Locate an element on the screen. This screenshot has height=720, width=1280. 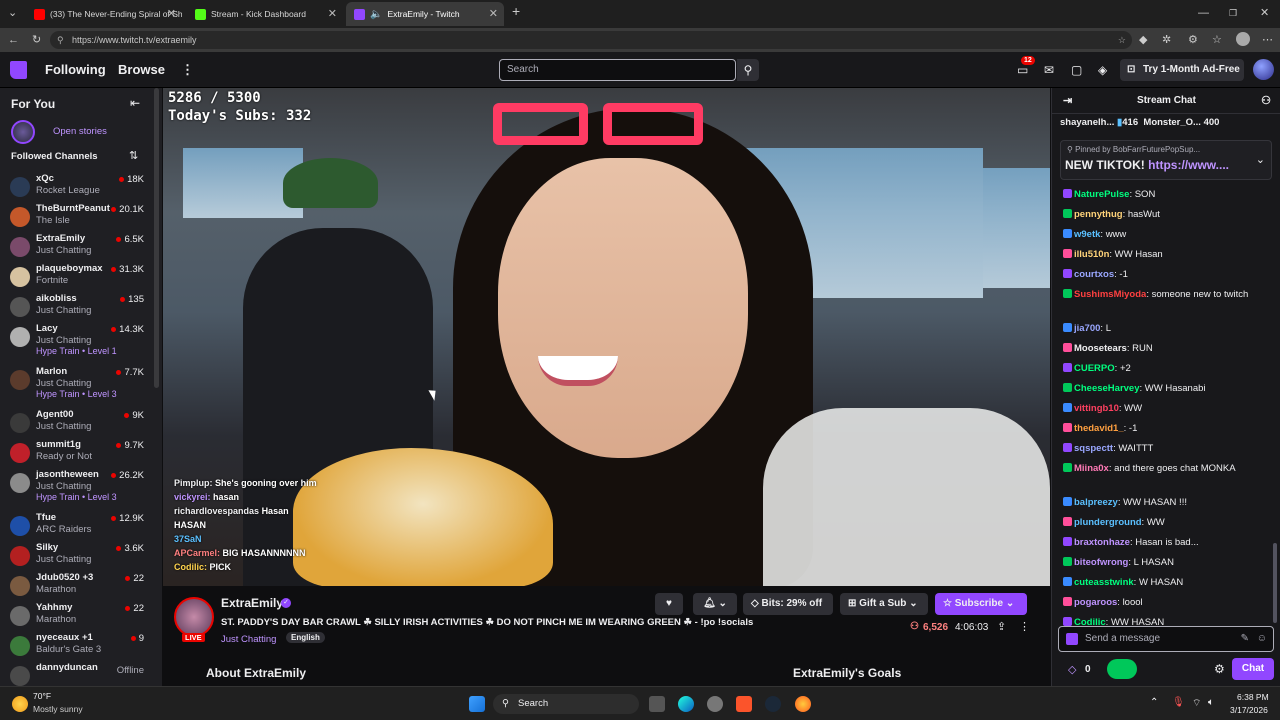
inbox-icon: ✉ is located at coordinates (1049, 70).